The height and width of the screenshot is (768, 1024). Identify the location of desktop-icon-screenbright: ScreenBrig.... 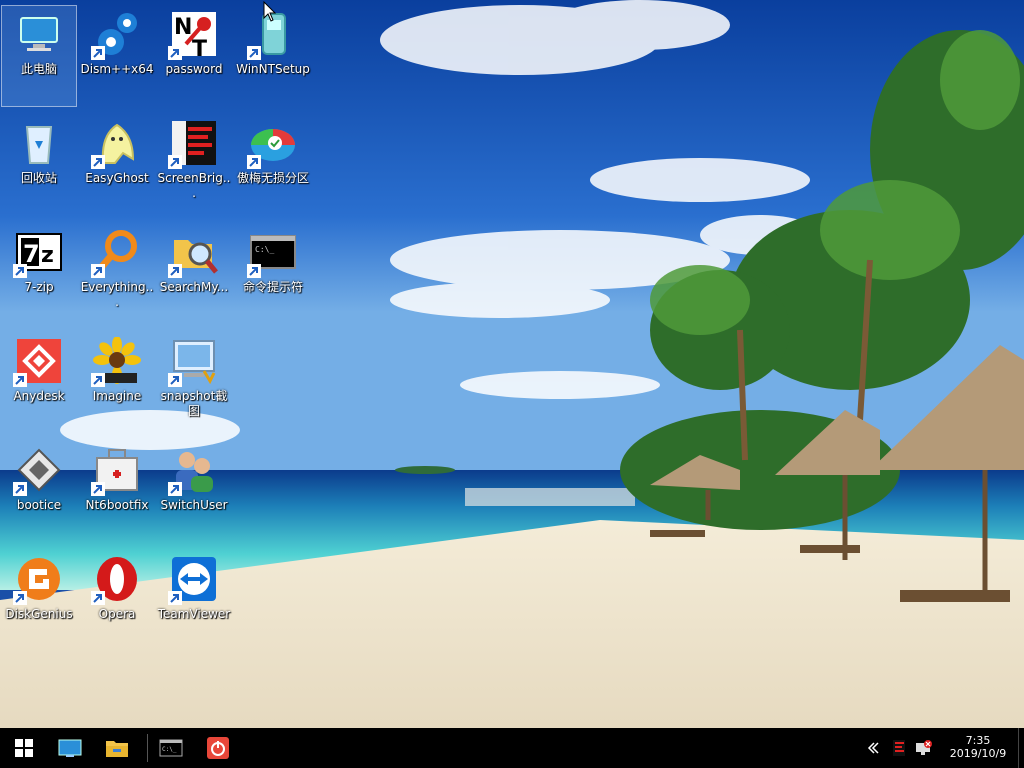
(194, 165).